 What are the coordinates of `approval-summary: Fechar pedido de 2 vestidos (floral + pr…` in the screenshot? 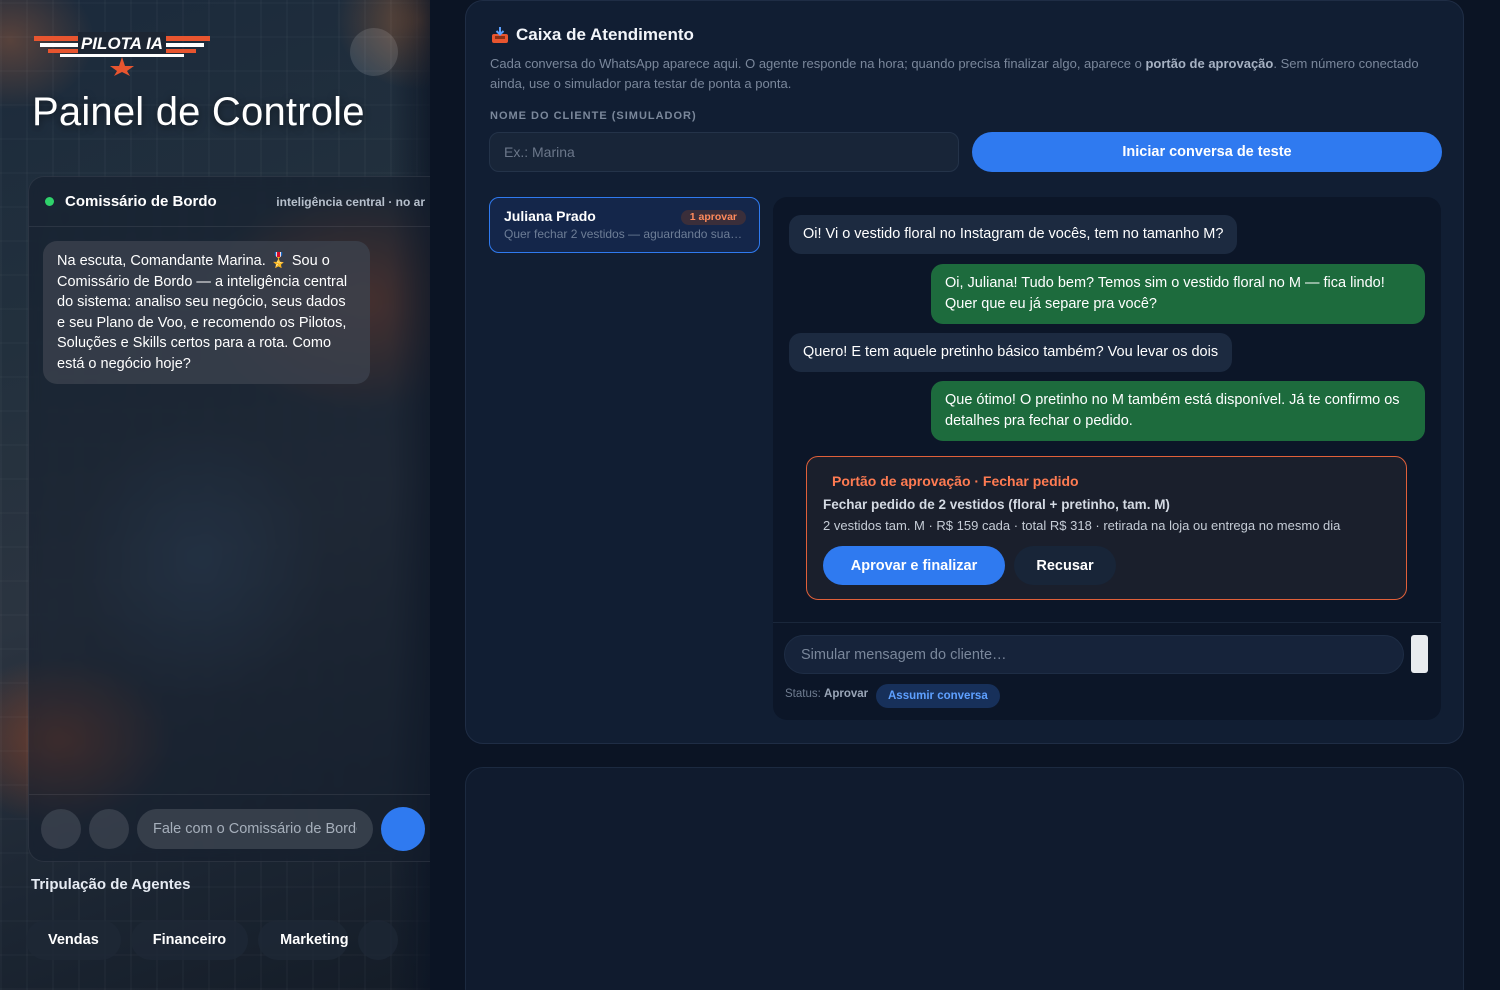 It's located at (996, 504).